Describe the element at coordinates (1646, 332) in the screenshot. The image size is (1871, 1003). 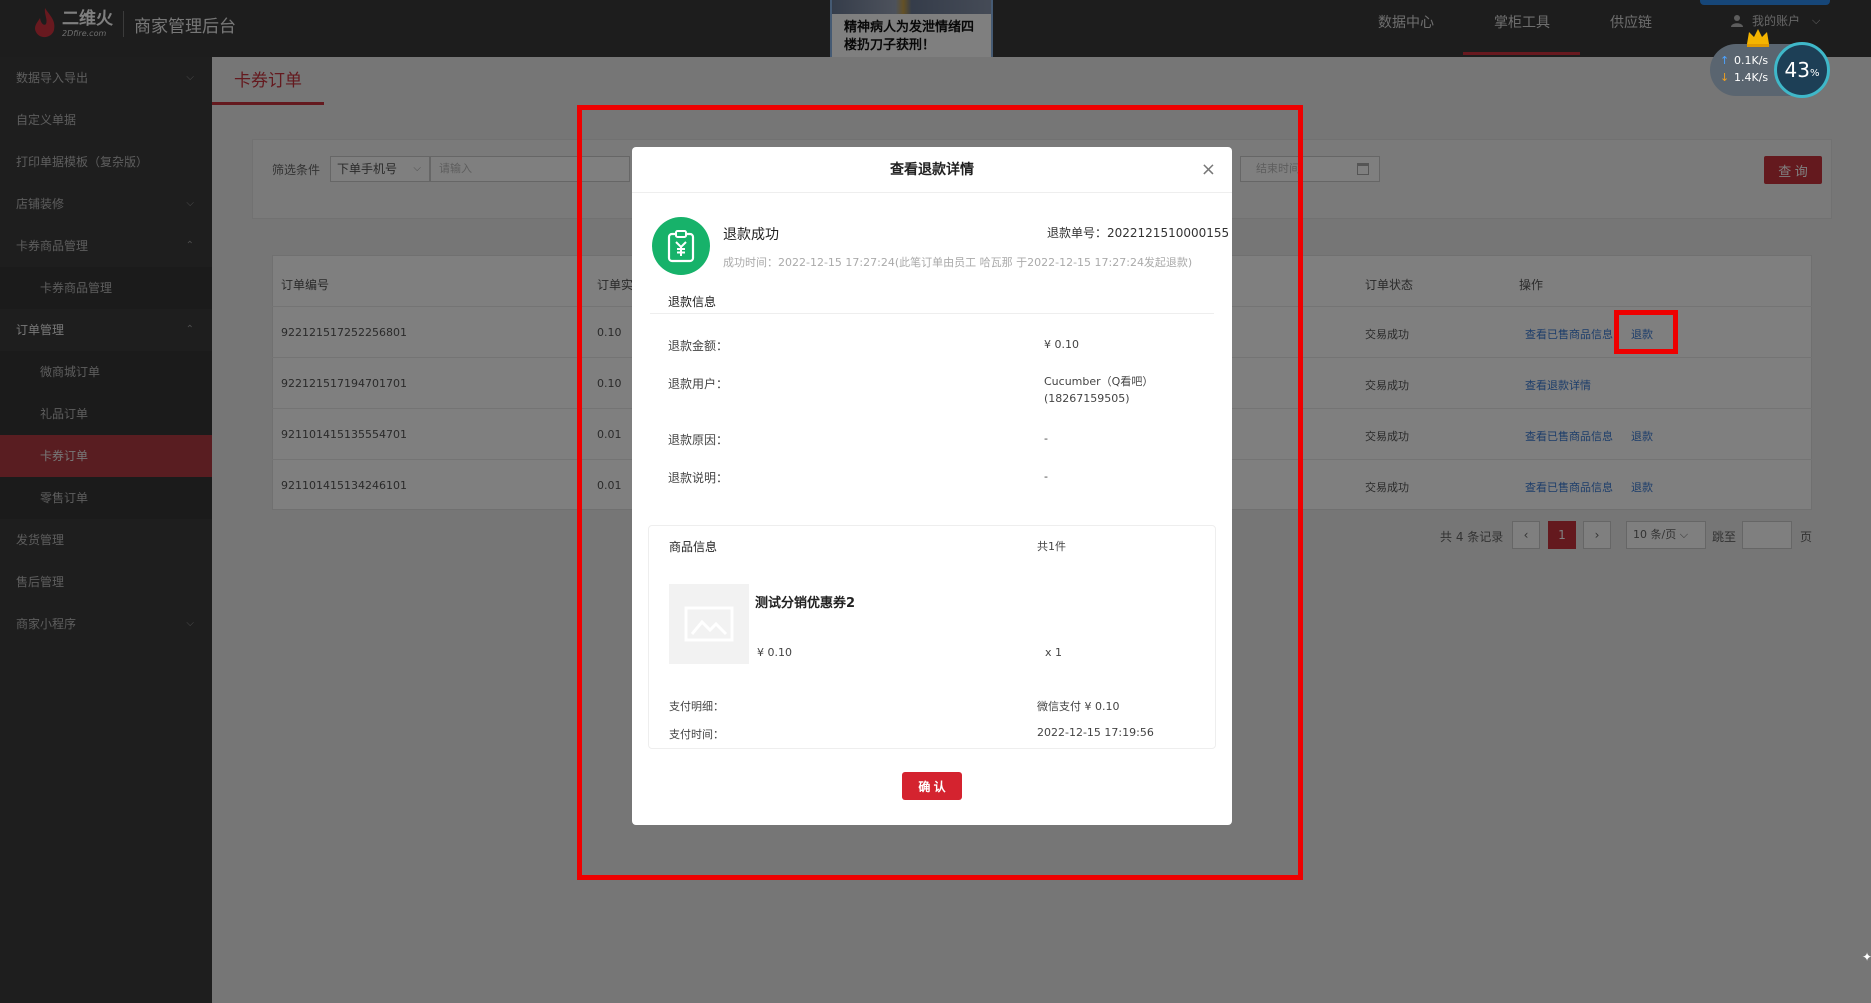
I see `annotation-highlight-refund-link` at that location.